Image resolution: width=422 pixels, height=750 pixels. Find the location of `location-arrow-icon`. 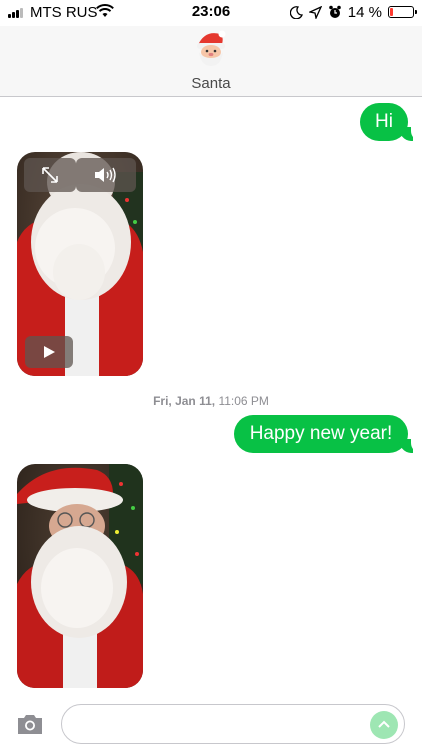

location-arrow-icon is located at coordinates (315, 12).